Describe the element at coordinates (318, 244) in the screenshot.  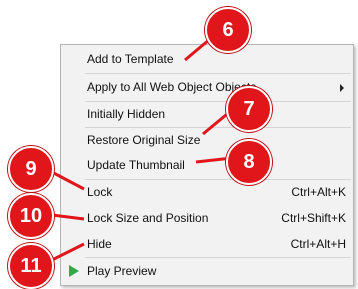
I see `menu-item-shortcut: Ctrl+Alt+H` at that location.